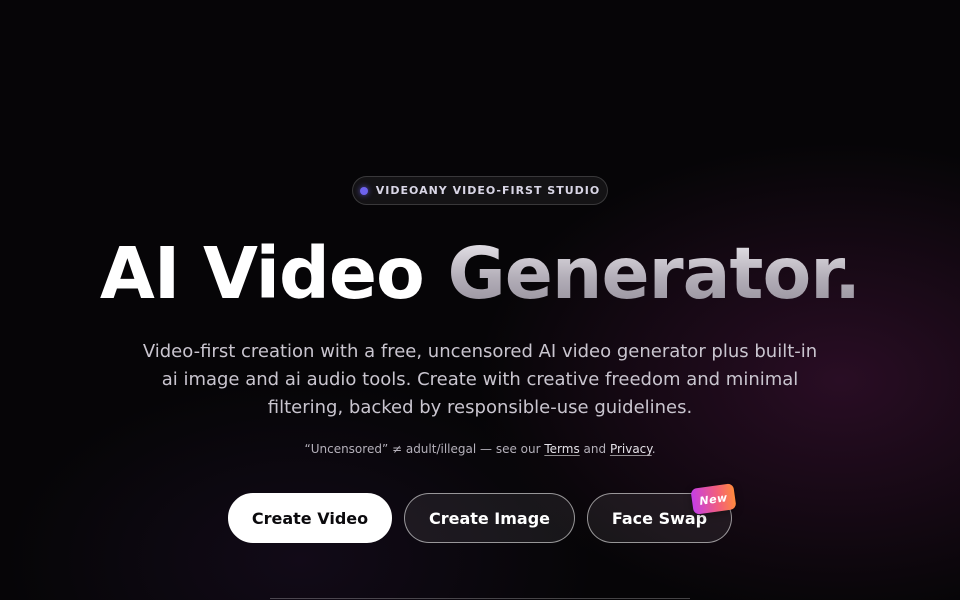  I want to click on page-title: AI Video Generator., so click(480, 274).